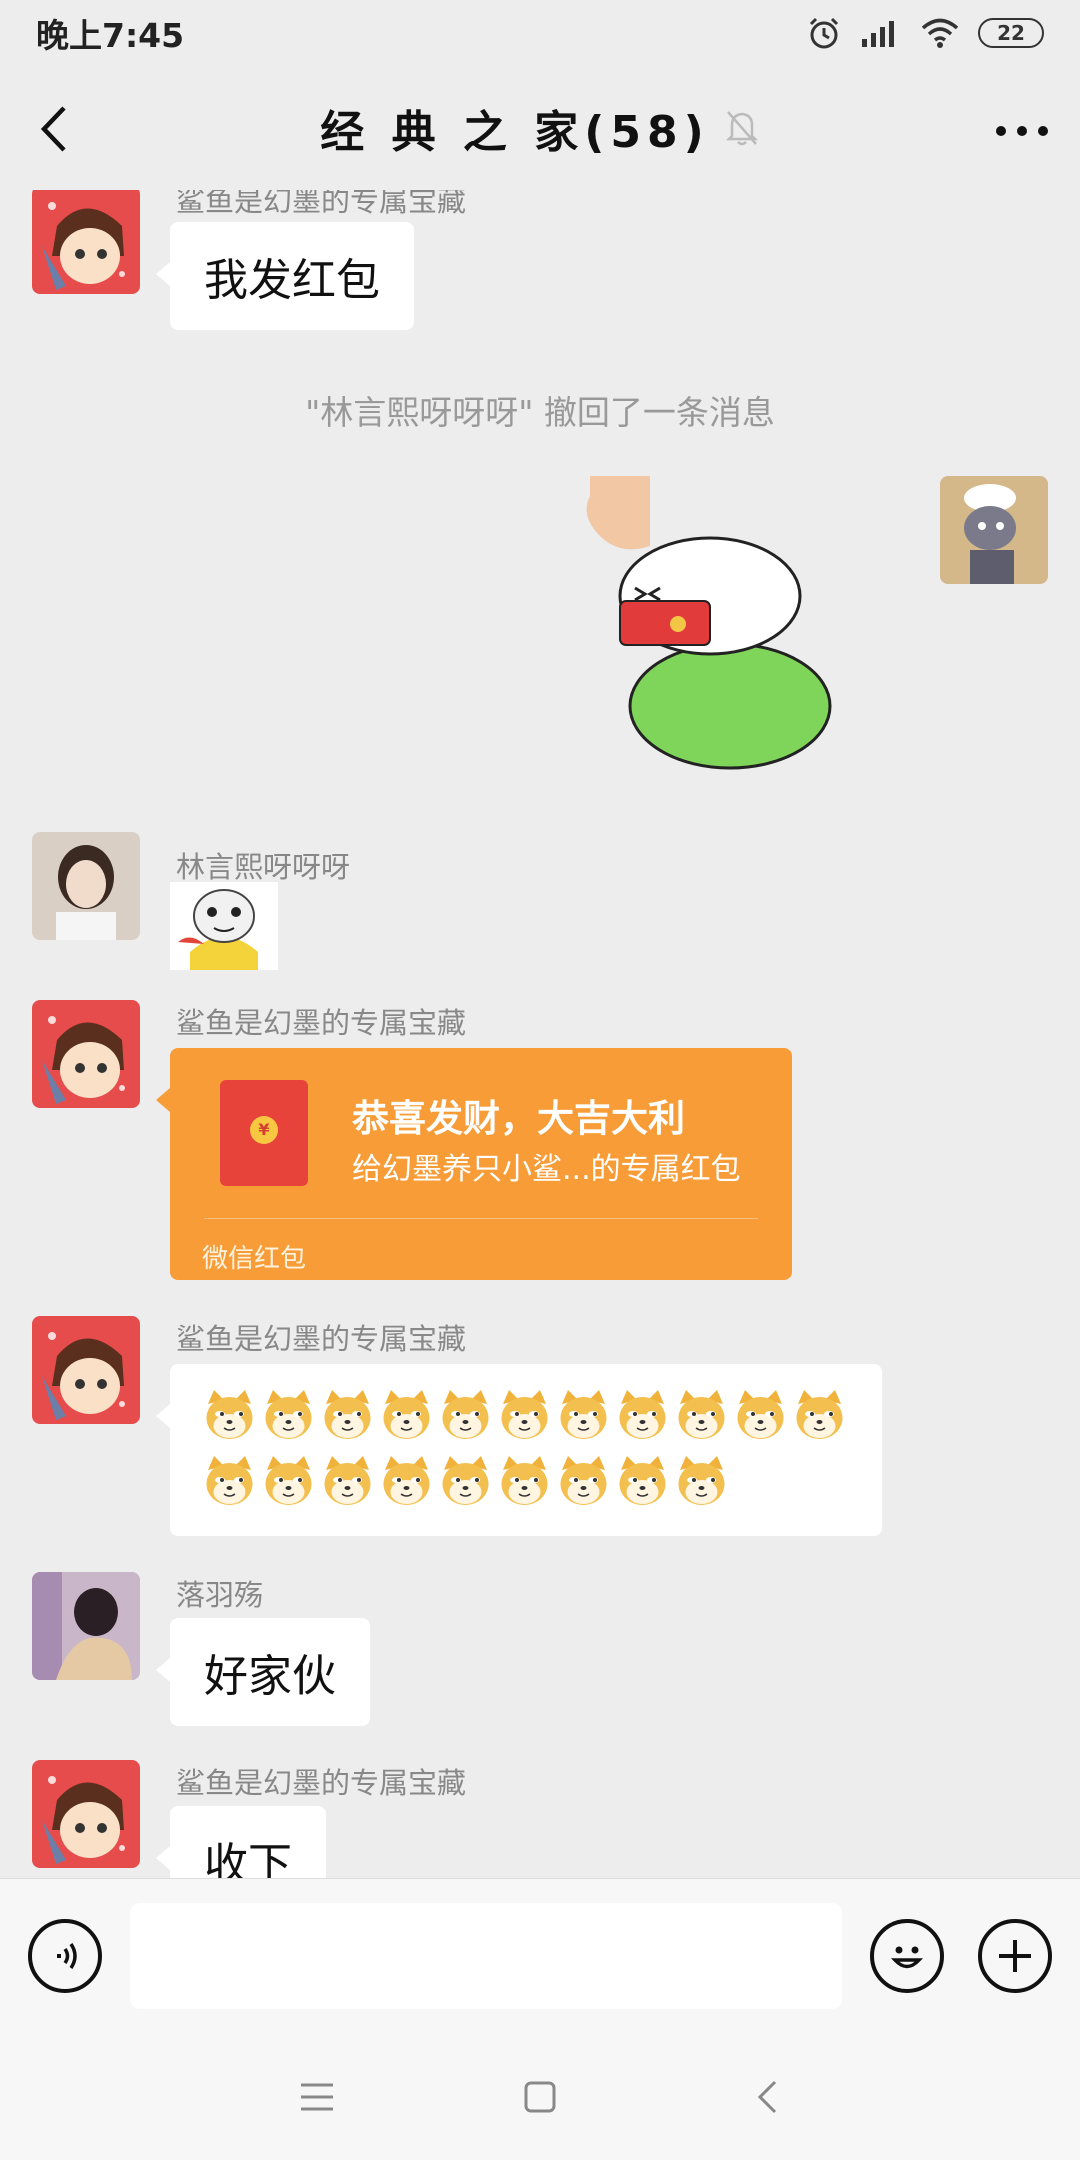 This screenshot has height=2160, width=1080. What do you see at coordinates (540, 412) in the screenshot?
I see `recall-notice: "林言熙呀呀呀" 撤回了一条消息` at bounding box center [540, 412].